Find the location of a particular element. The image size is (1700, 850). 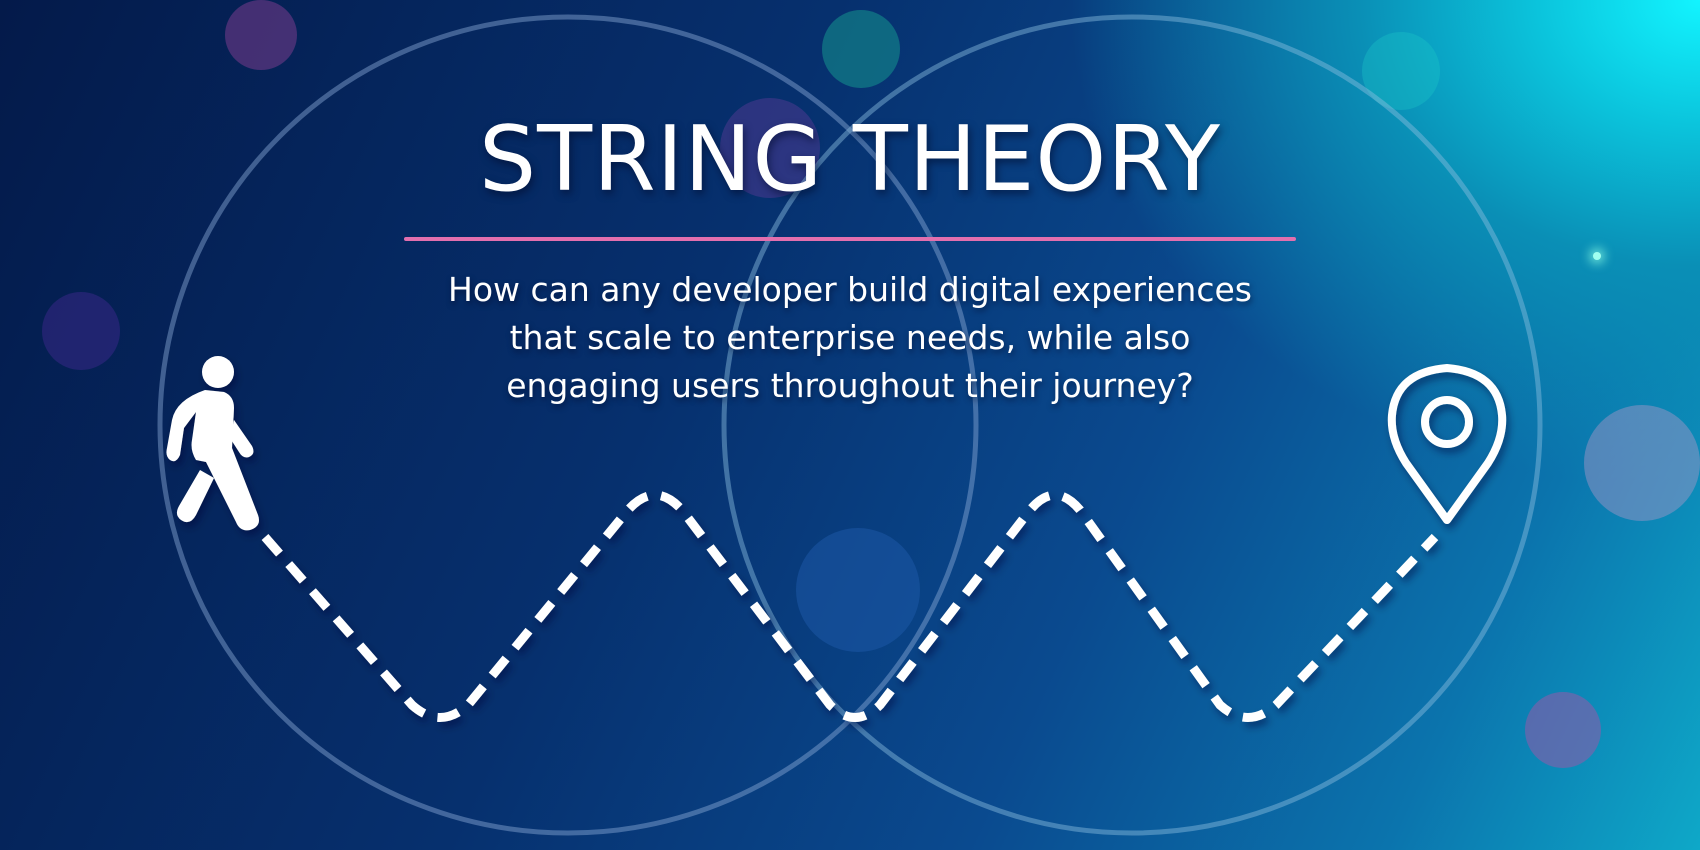

walking-person-icon is located at coordinates (212, 443).